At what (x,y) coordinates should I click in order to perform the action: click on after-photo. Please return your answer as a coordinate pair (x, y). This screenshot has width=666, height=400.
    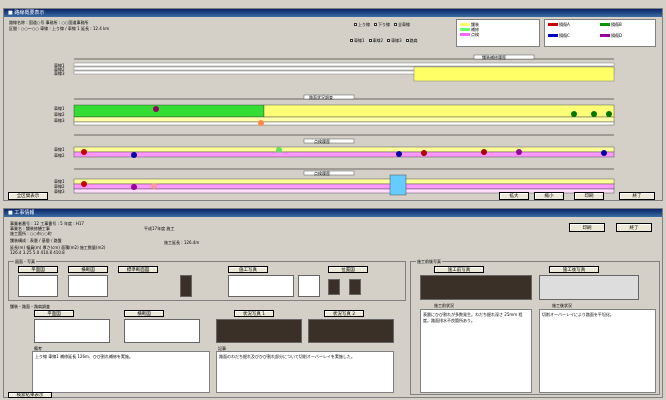
    Looking at the image, I should click on (589, 287).